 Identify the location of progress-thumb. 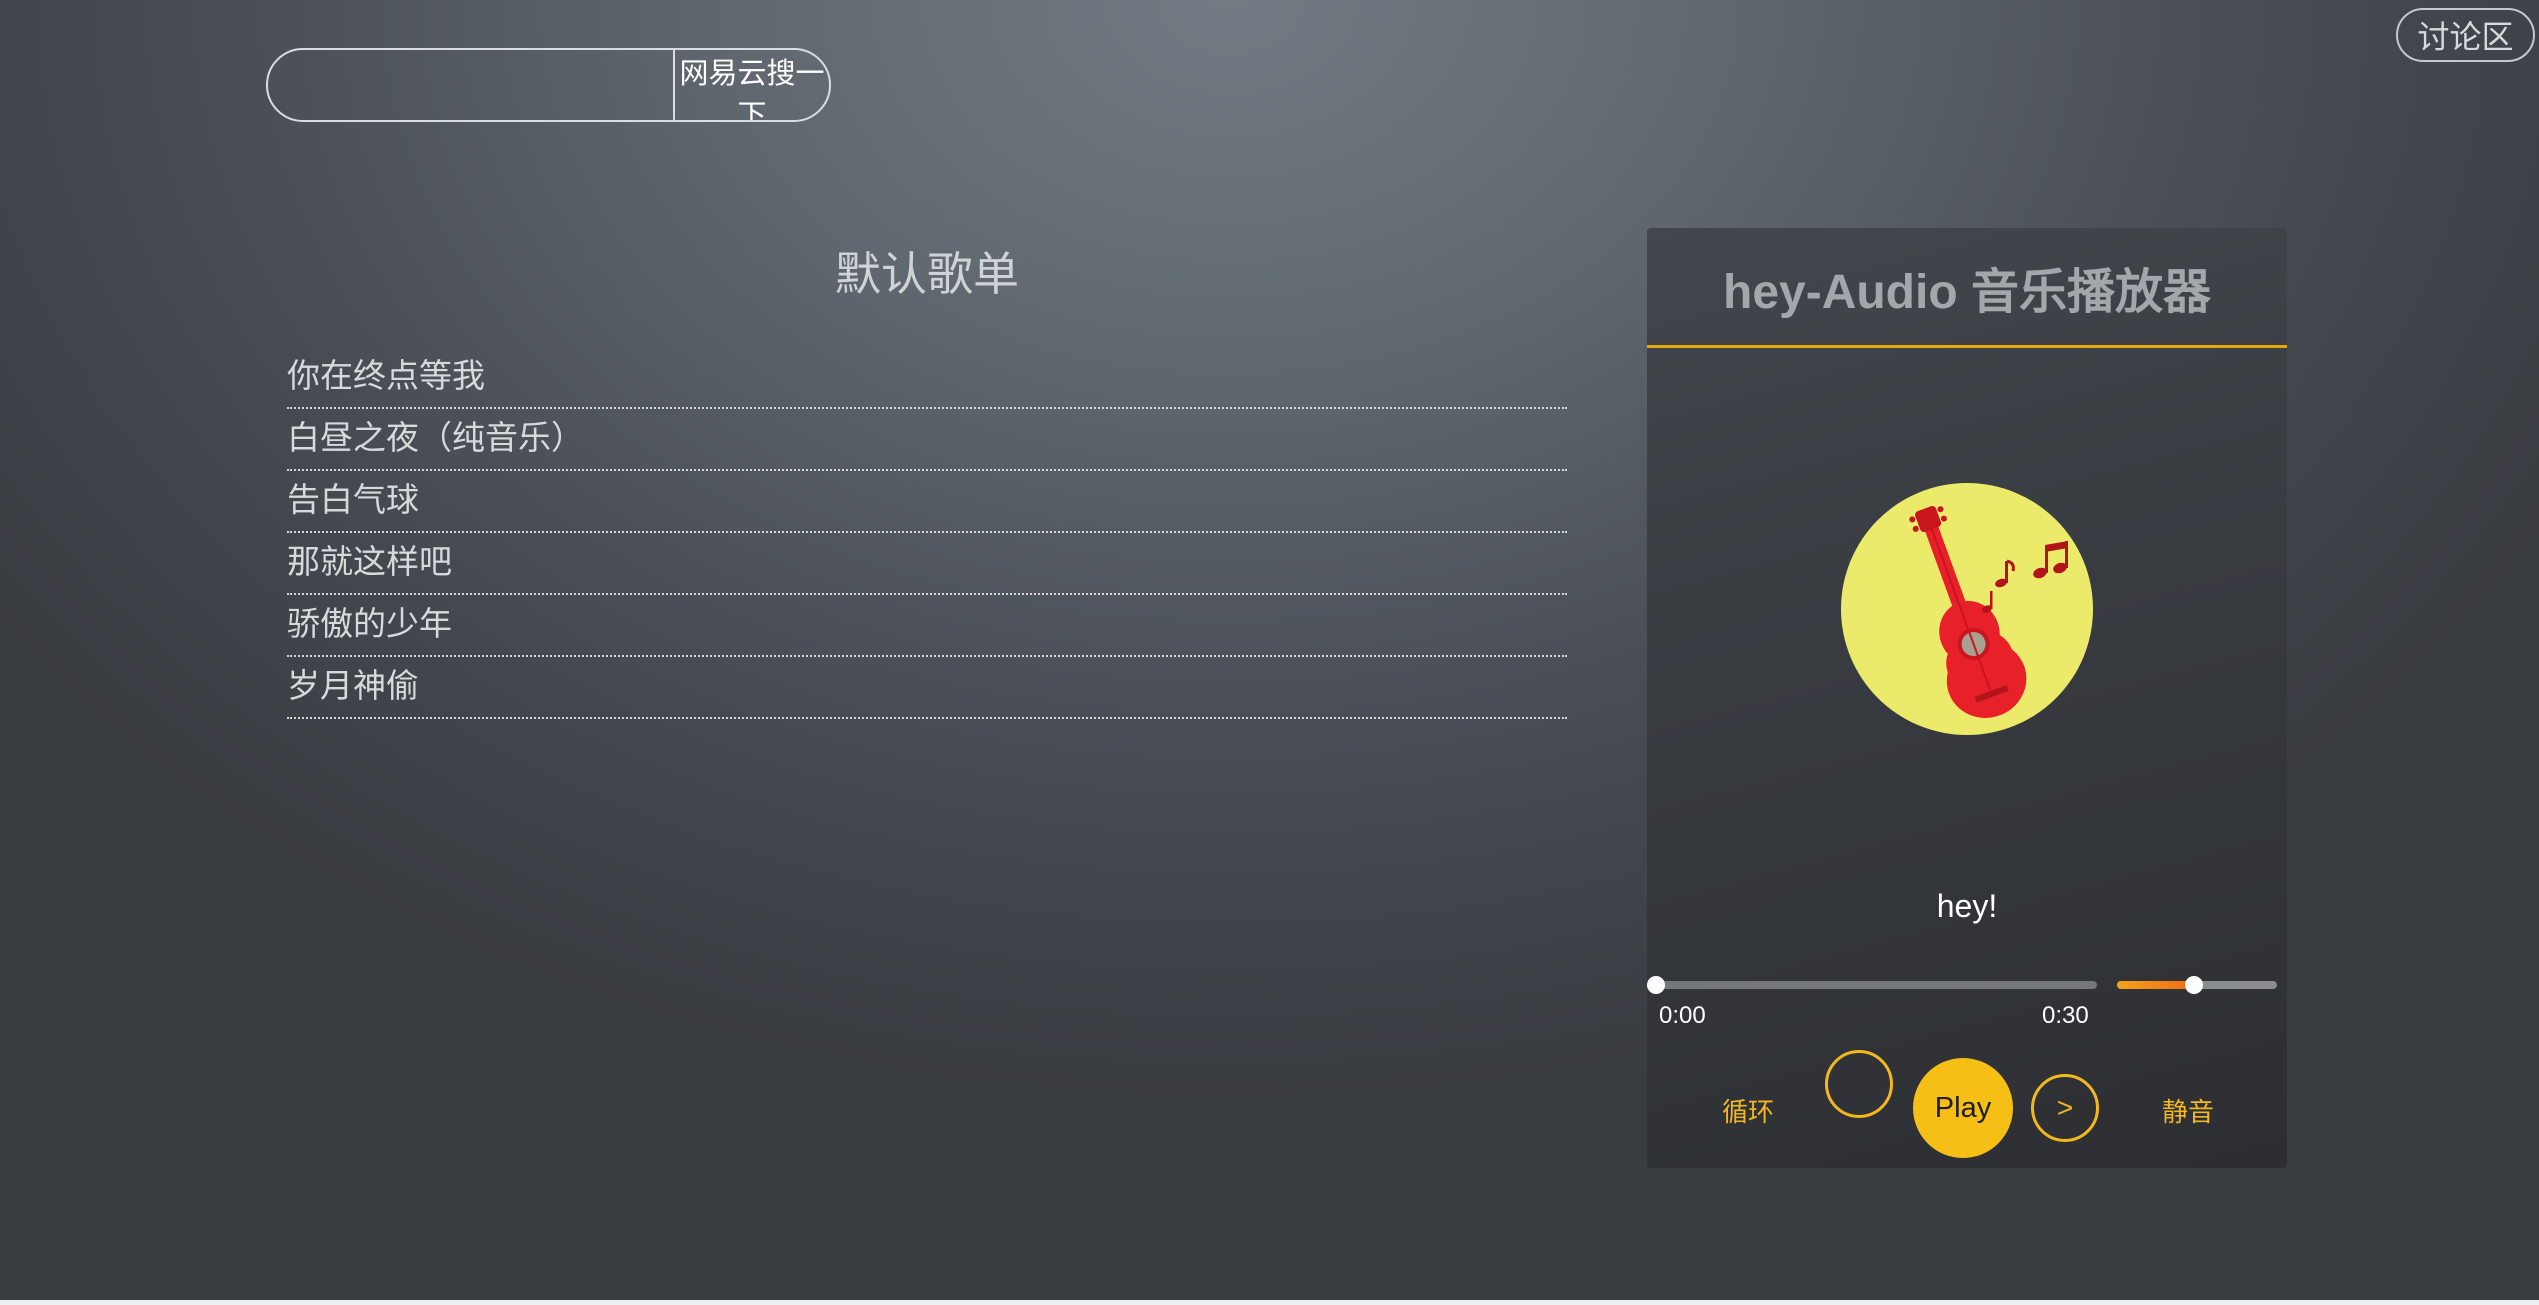
(1656, 985).